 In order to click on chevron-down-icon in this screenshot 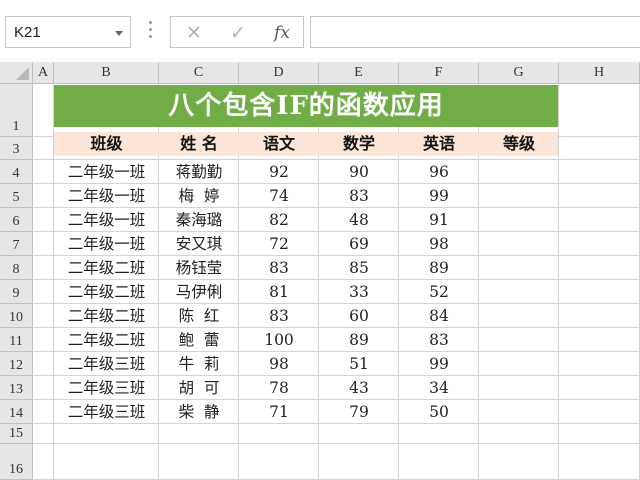, I will do `click(119, 33)`.